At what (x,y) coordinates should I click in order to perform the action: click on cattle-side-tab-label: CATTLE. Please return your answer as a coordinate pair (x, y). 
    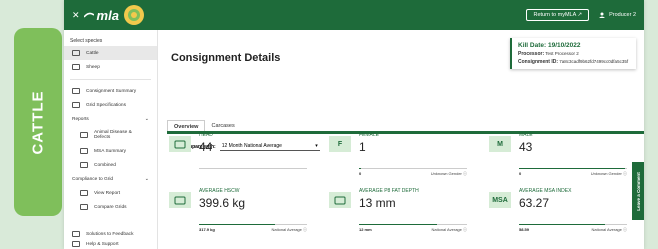
    Looking at the image, I should click on (38, 122).